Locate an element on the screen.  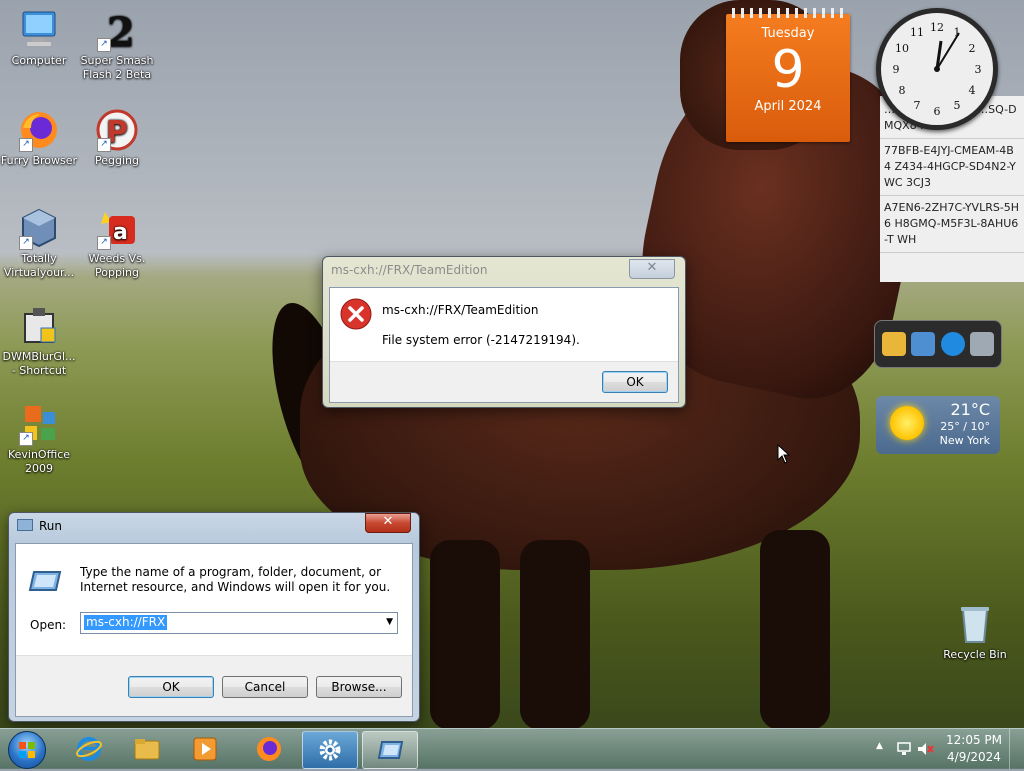
show-desktop-button is located at coordinates (1016, 749).